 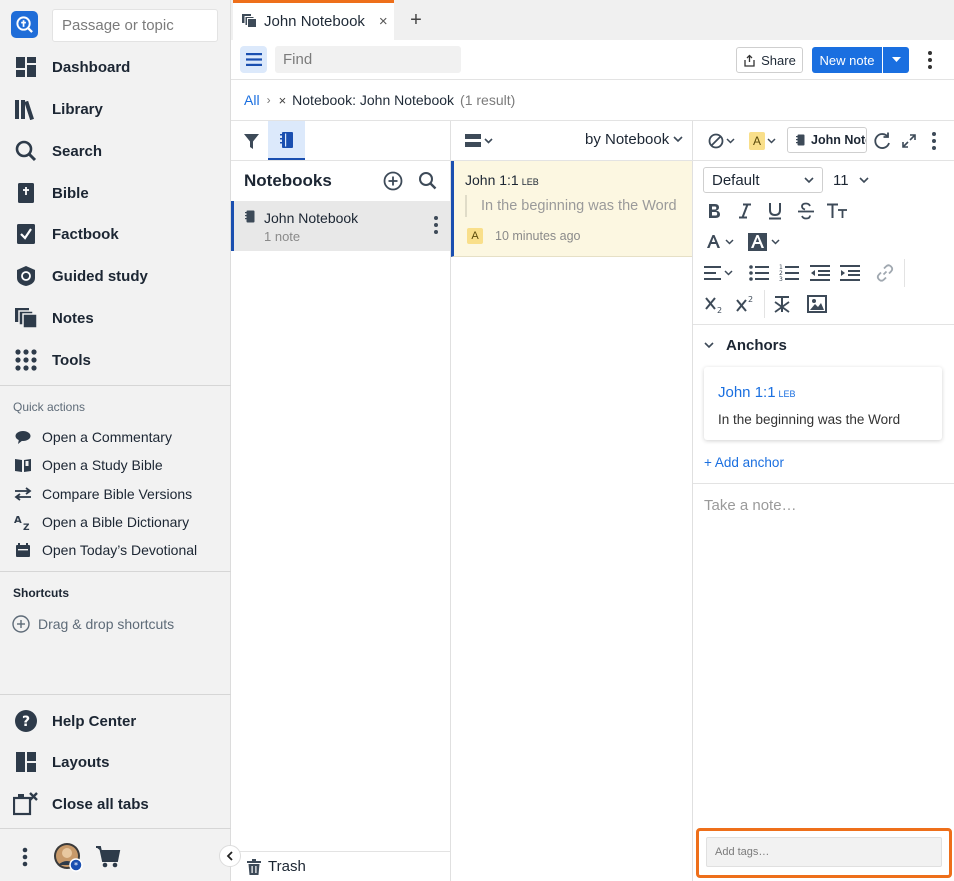 I want to click on tab-john-notebook: John Notebook ×, so click(x=313, y=20).